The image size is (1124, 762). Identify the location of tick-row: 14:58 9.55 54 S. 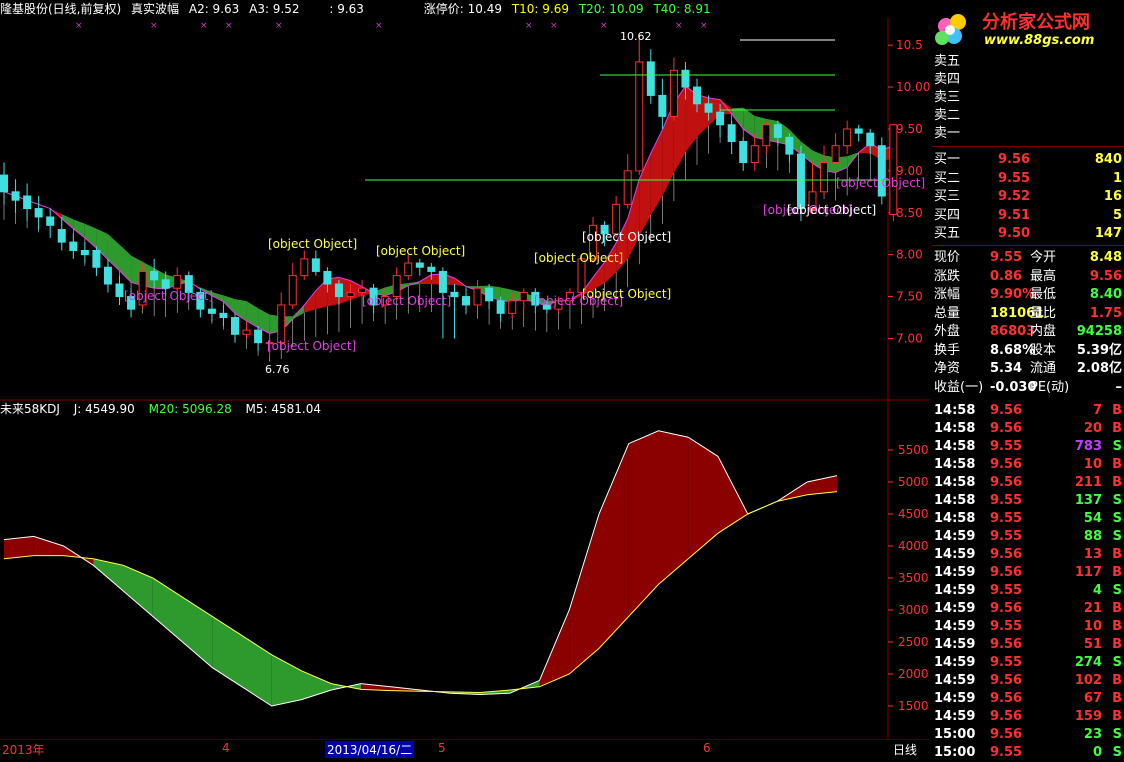
(1028, 519).